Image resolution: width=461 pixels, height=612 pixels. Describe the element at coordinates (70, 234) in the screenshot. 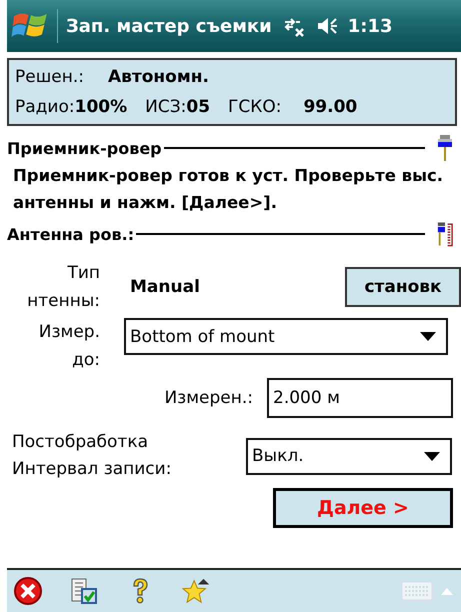

I see `section-heading: Антенна ров.:` at that location.